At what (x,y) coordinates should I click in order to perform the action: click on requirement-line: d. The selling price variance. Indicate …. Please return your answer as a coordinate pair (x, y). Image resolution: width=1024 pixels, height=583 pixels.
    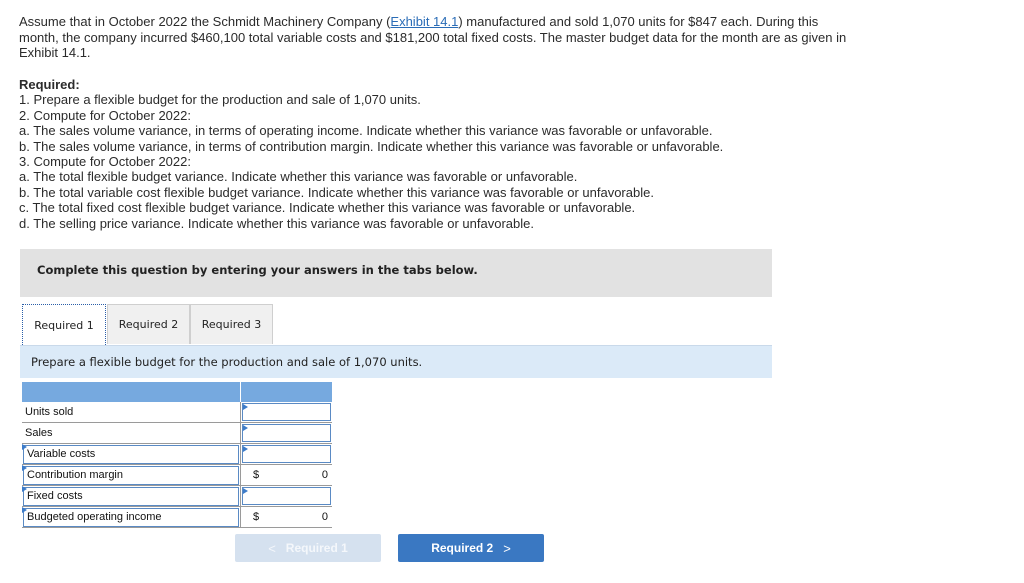
    Looking at the image, I should click on (276, 223).